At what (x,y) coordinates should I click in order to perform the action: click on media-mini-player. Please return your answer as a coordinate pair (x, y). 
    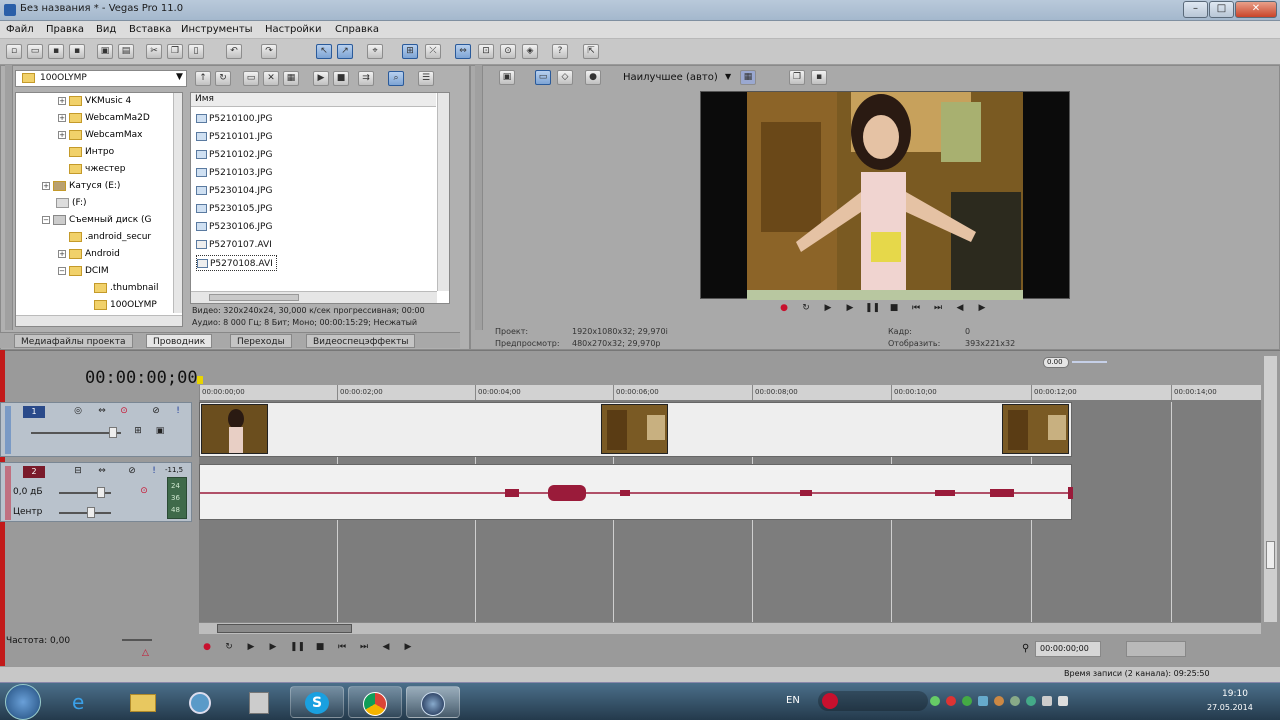
    Looking at the image, I should click on (873, 701).